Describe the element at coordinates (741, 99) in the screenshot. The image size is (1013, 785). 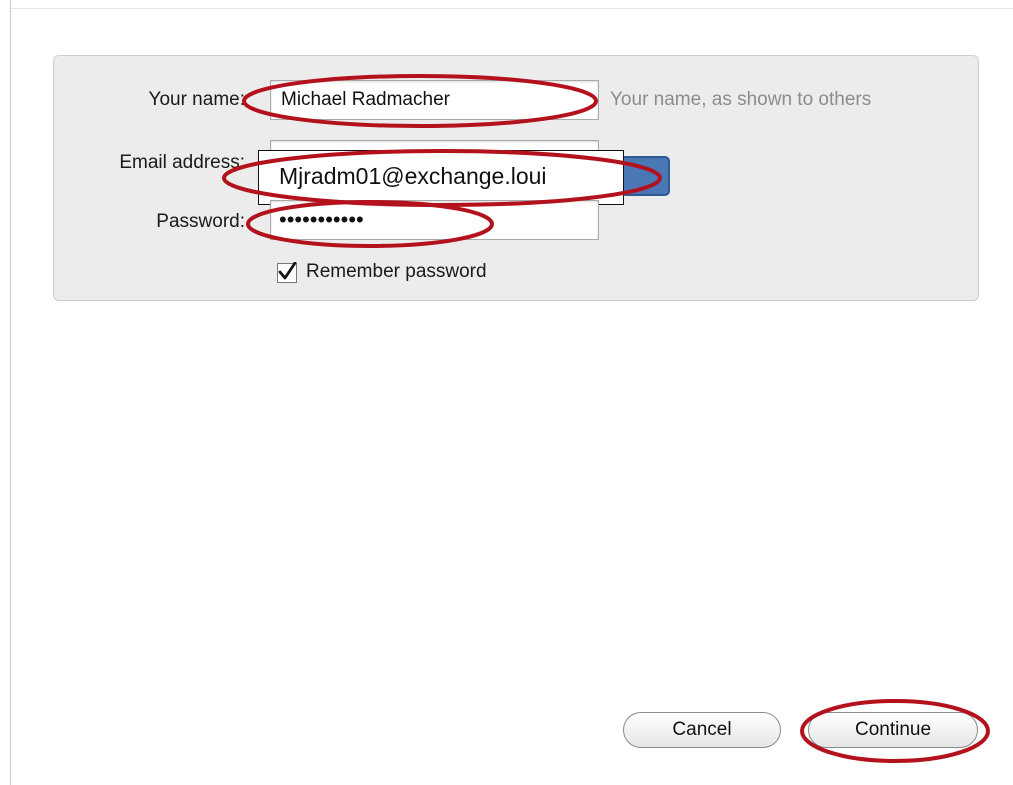
I see `name-hint: Your name, as shown to others` at that location.